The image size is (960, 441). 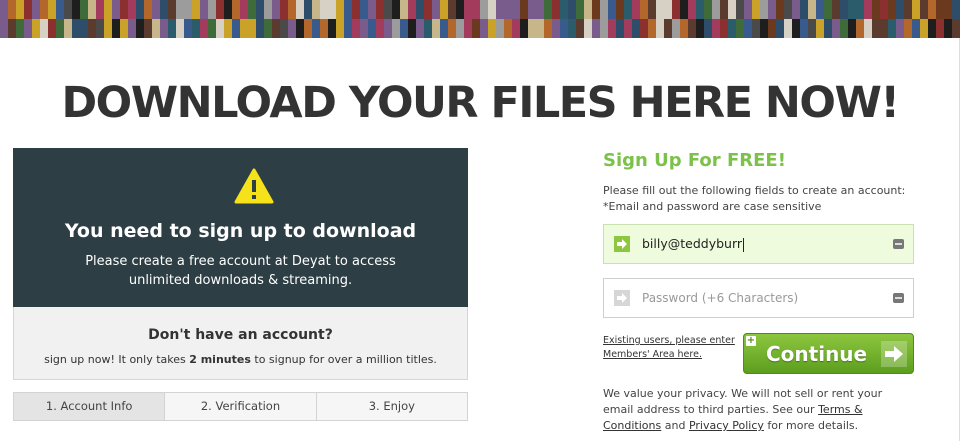 I want to click on page-headline: DOWNLOAD YOUR FILES HERE NOW!, so click(x=480, y=103).